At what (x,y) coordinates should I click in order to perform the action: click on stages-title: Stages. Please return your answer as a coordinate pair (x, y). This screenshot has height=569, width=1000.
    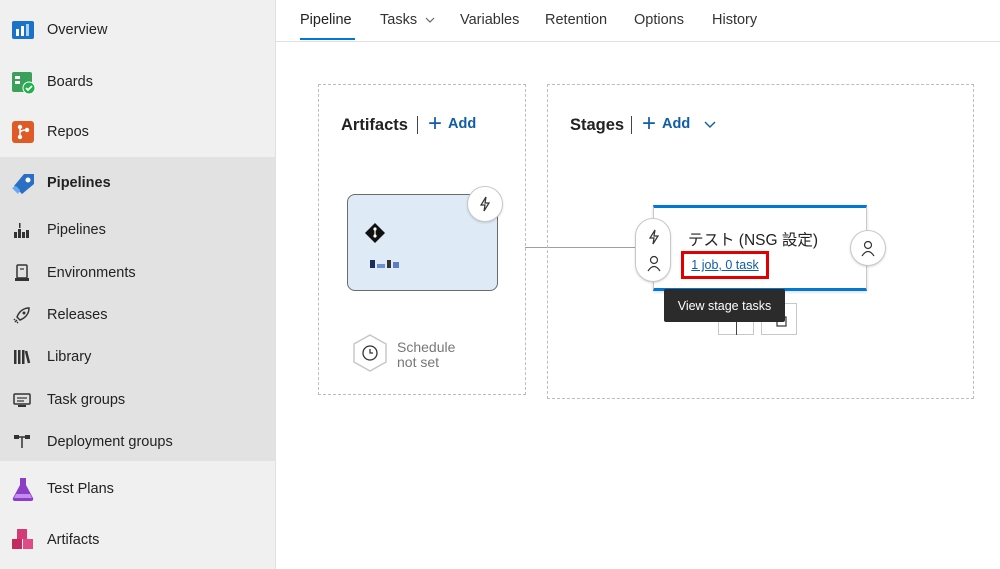
    Looking at the image, I should click on (597, 125).